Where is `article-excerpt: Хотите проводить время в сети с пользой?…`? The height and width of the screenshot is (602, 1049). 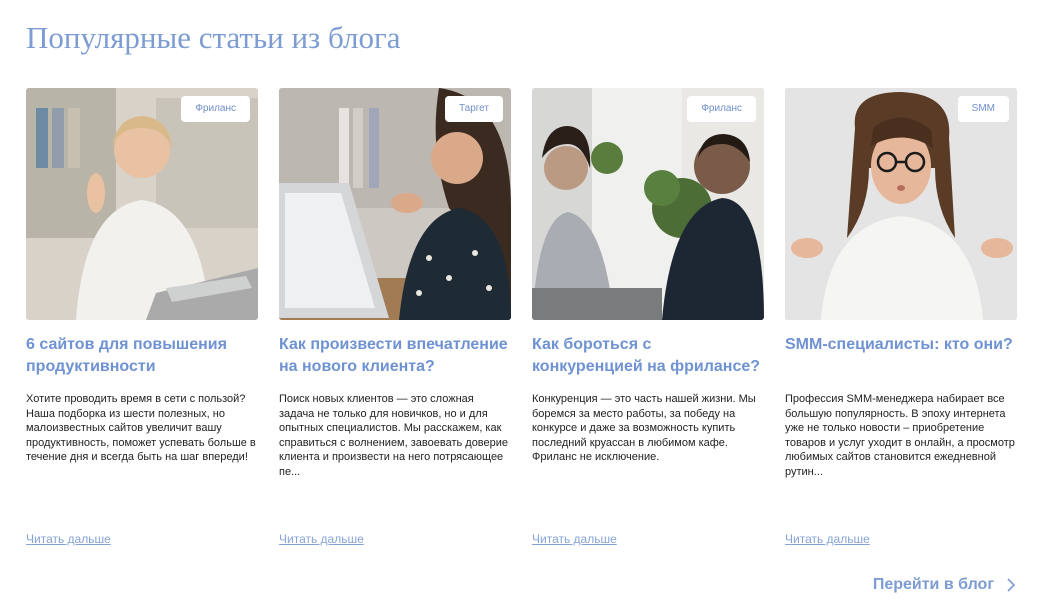
article-excerpt: Хотите проводить время в сети с пользой?… is located at coordinates (141, 428).